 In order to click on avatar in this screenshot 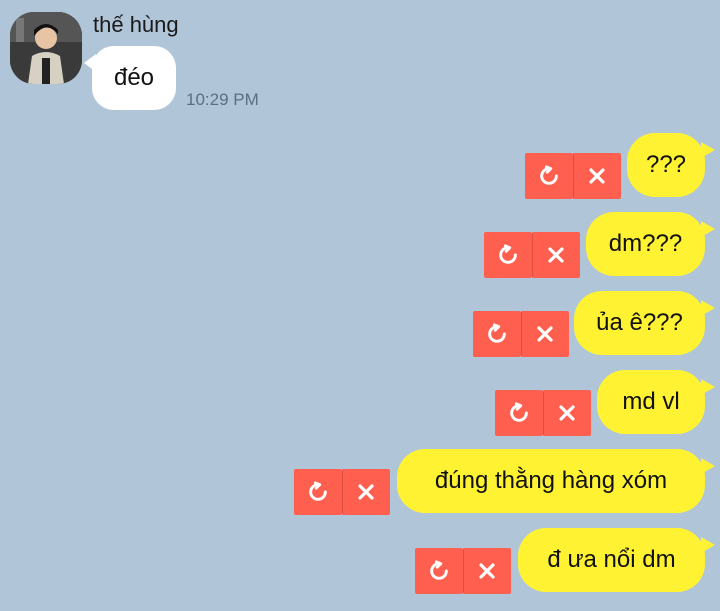, I will do `click(46, 48)`.